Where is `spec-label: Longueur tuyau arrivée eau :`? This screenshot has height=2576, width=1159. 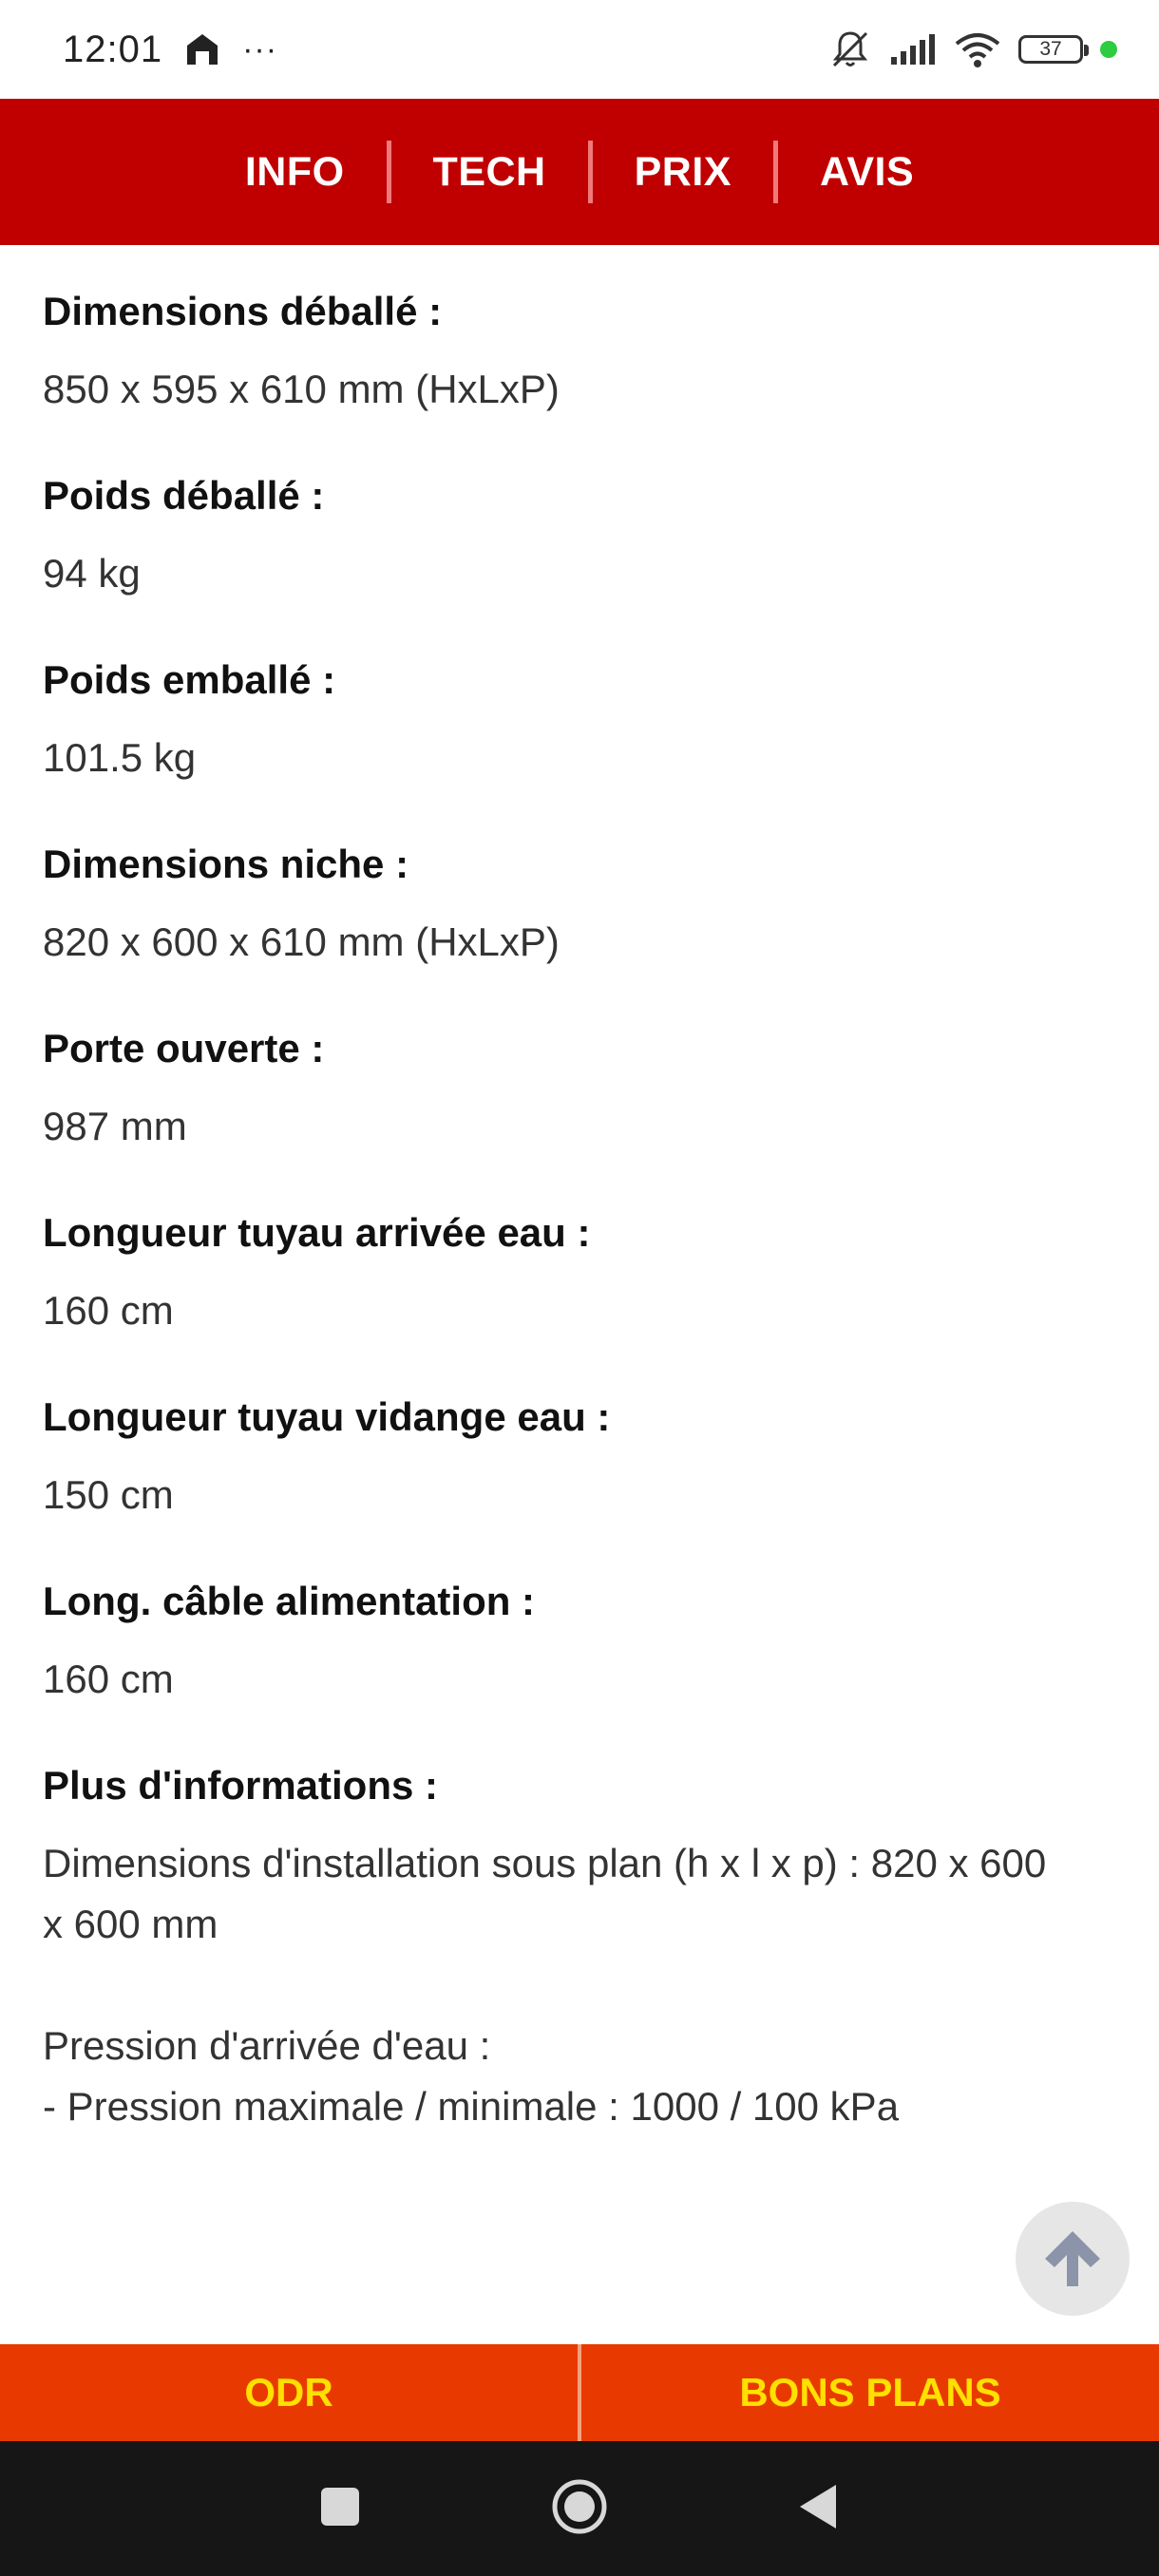
spec-label: Longueur tuyau arrivée eau : is located at coordinates (317, 1232).